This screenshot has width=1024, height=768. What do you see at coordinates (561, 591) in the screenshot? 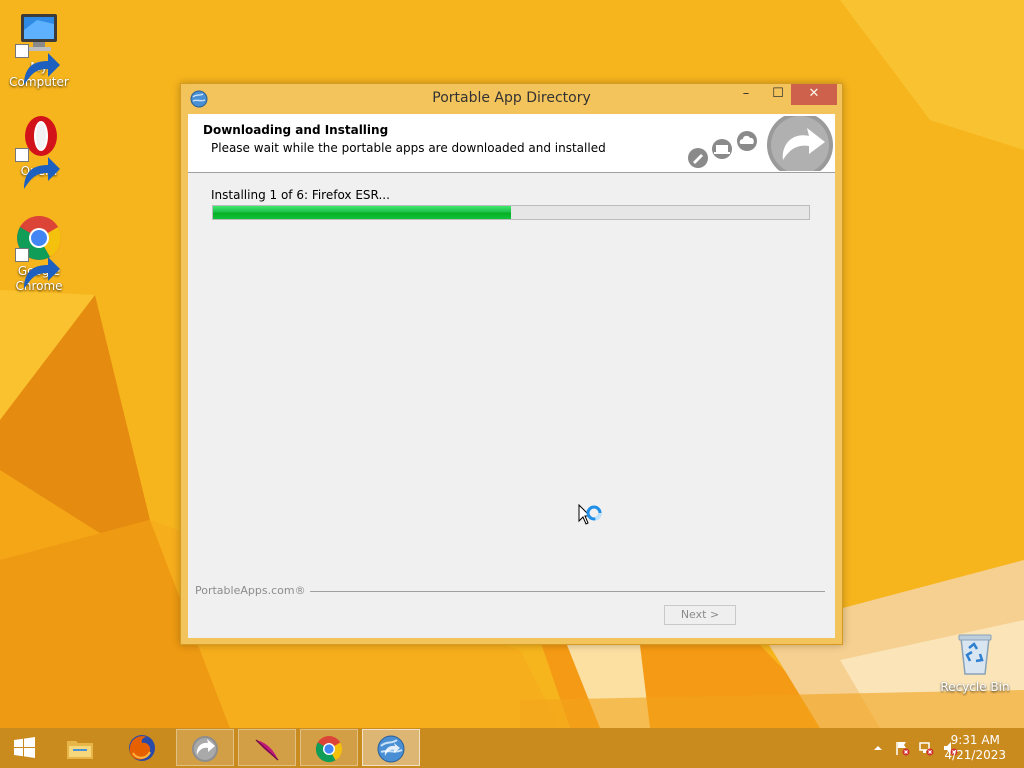
I see `footer-divider` at bounding box center [561, 591].